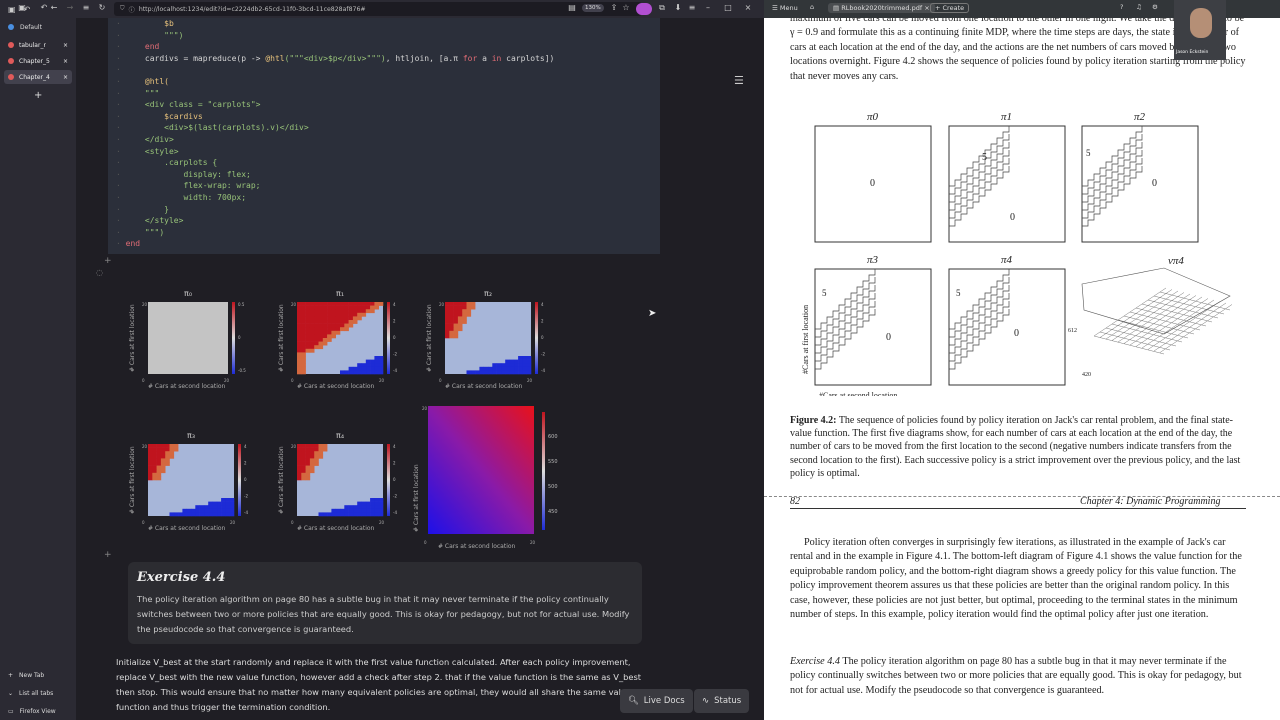  I want to click on create-button: + Create, so click(950, 8).